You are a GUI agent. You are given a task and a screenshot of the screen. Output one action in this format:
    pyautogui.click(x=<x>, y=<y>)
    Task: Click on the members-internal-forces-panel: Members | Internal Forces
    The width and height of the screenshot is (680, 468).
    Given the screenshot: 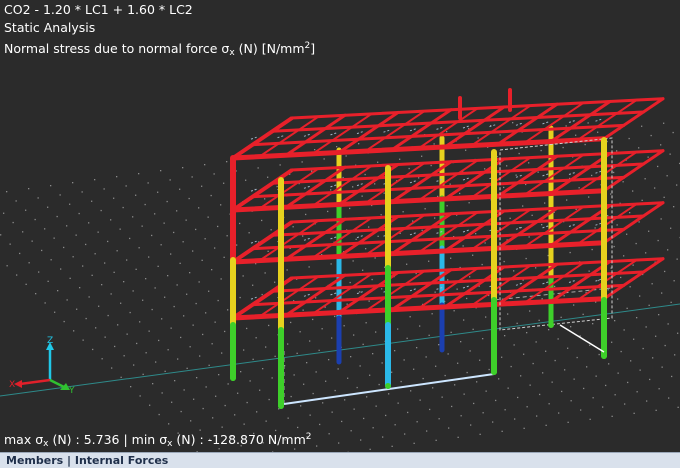 What is the action you would take?
    pyautogui.click(x=340, y=460)
    